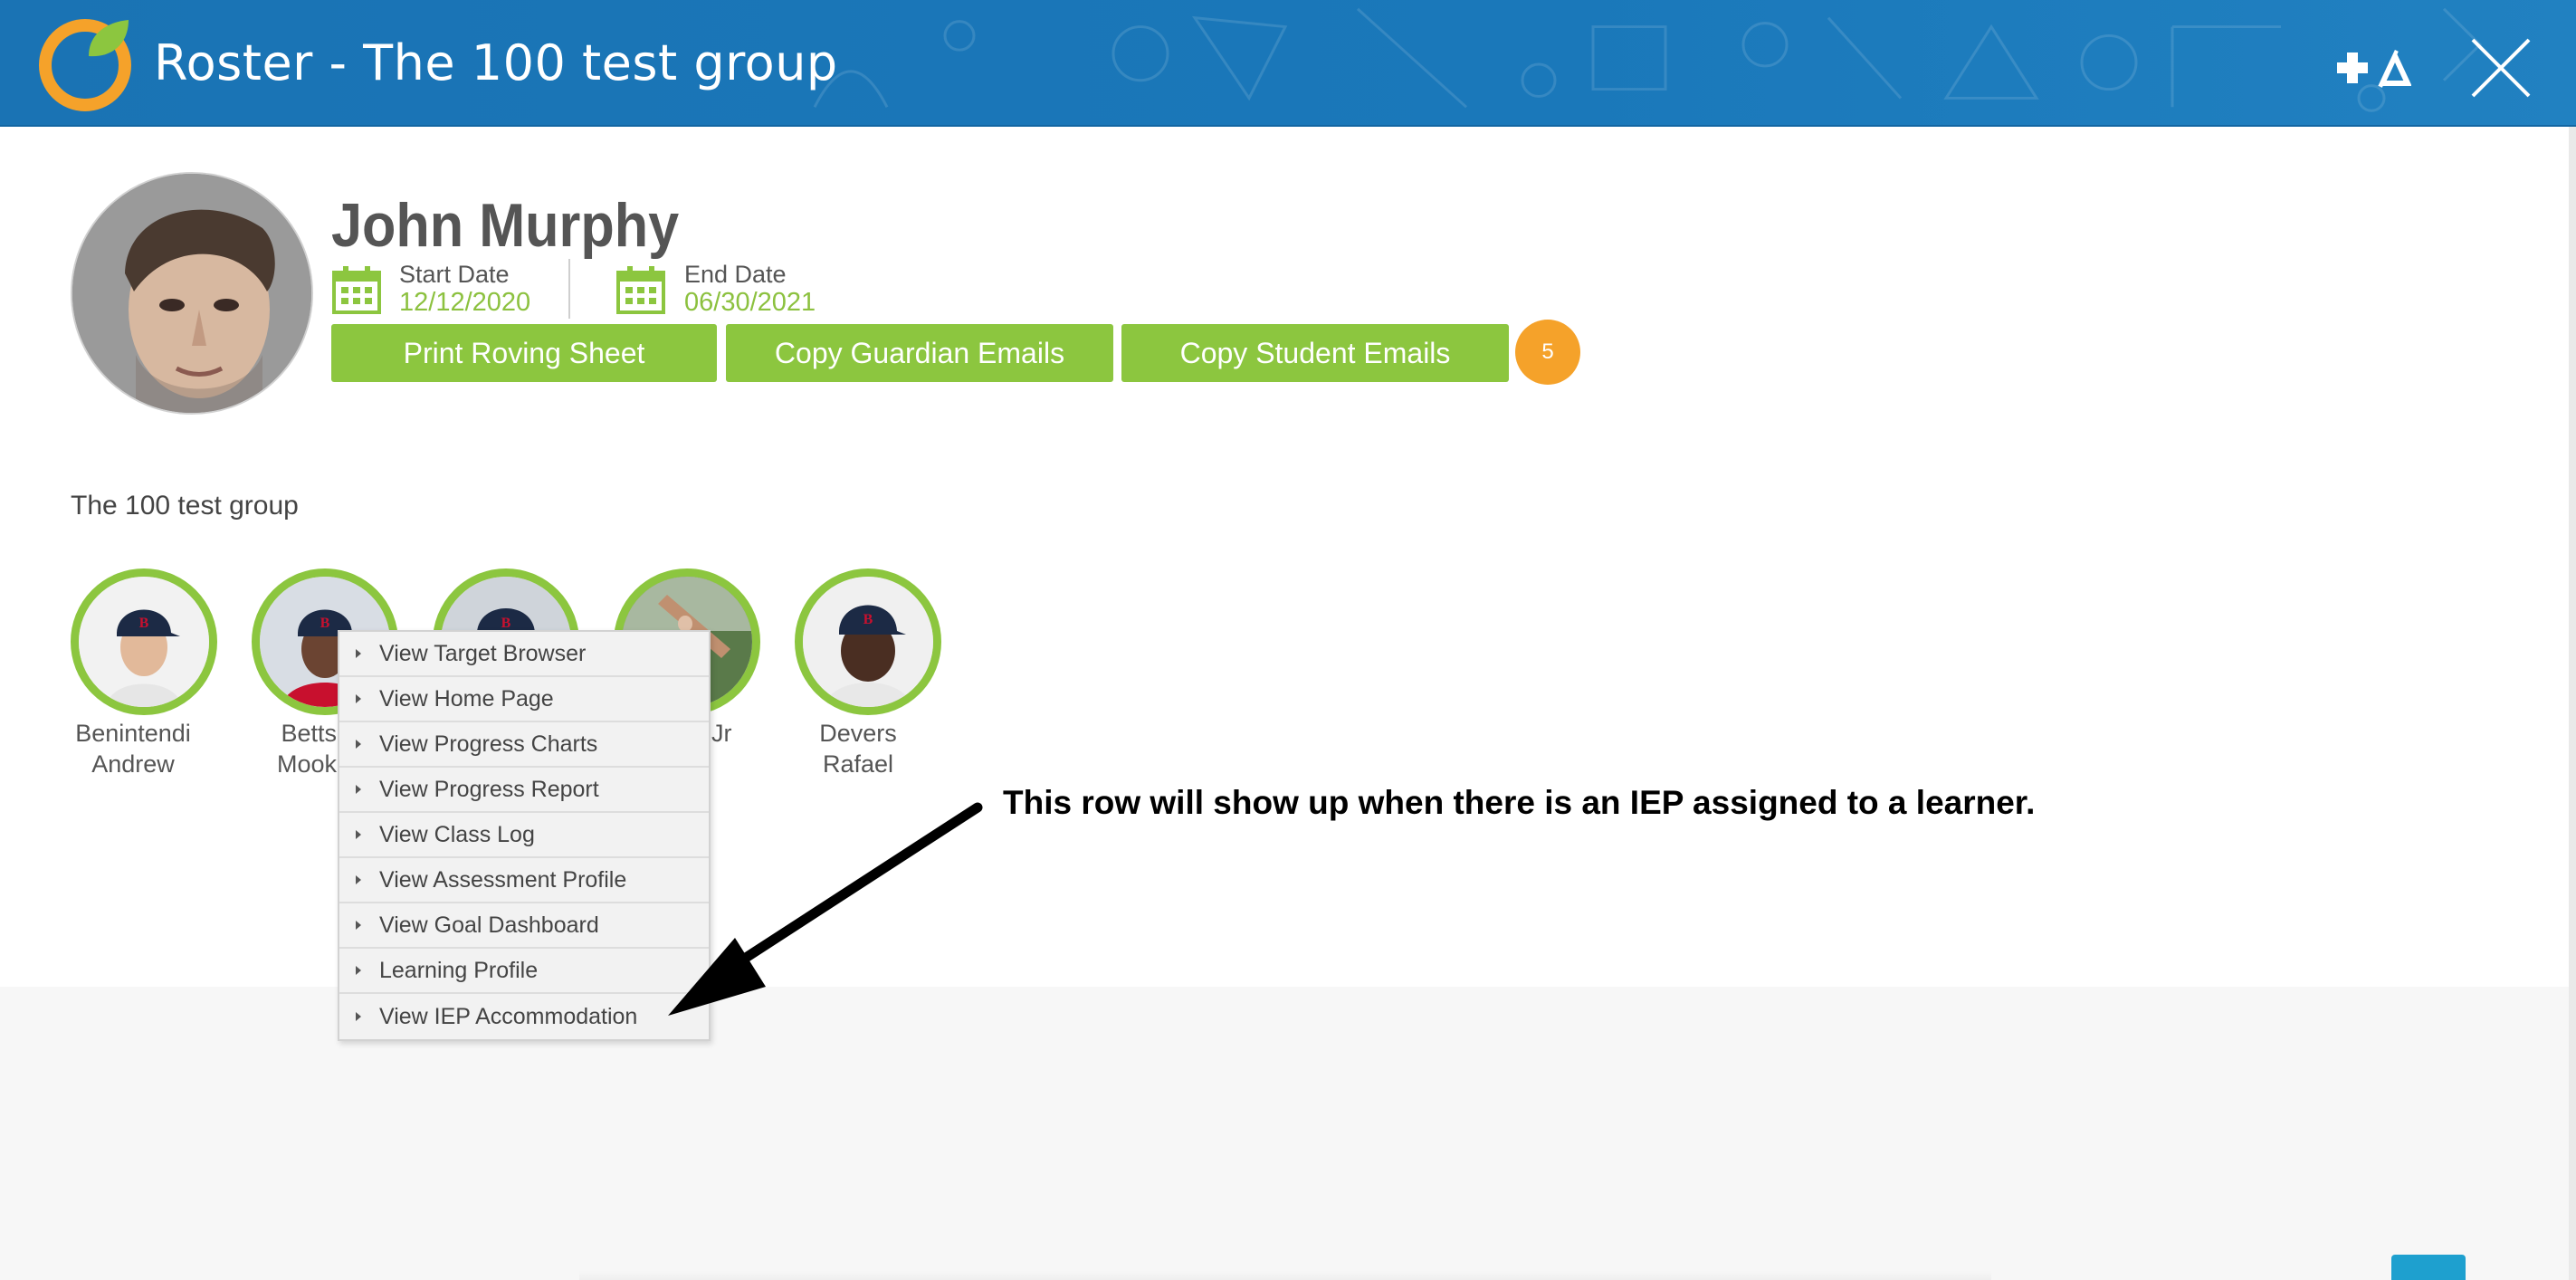 Image resolution: width=2576 pixels, height=1280 pixels. Describe the element at coordinates (133, 733) in the screenshot. I see `student-name-line1: Benintendi` at that location.